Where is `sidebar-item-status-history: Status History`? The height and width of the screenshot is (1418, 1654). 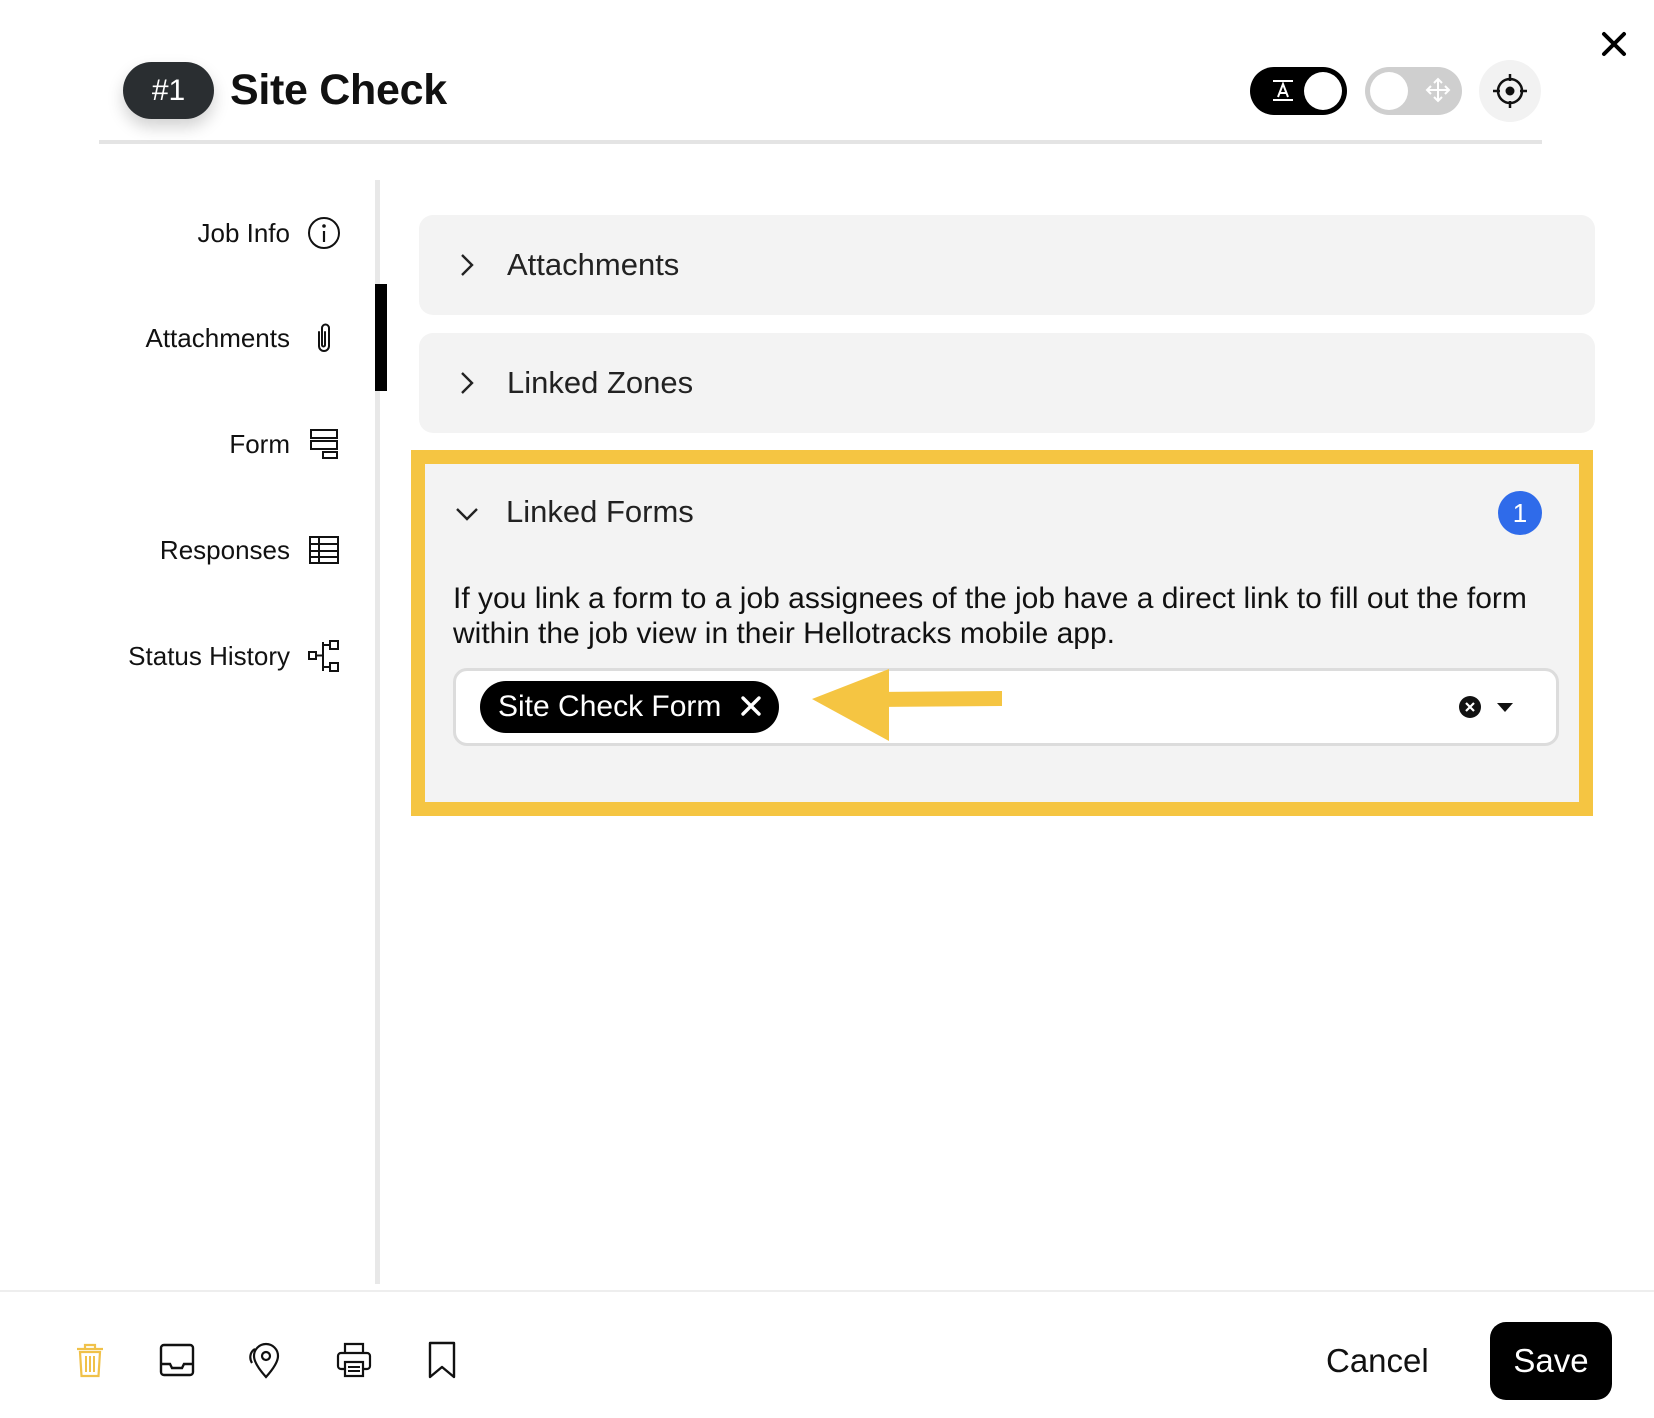 sidebar-item-status-history: Status History is located at coordinates (235, 656).